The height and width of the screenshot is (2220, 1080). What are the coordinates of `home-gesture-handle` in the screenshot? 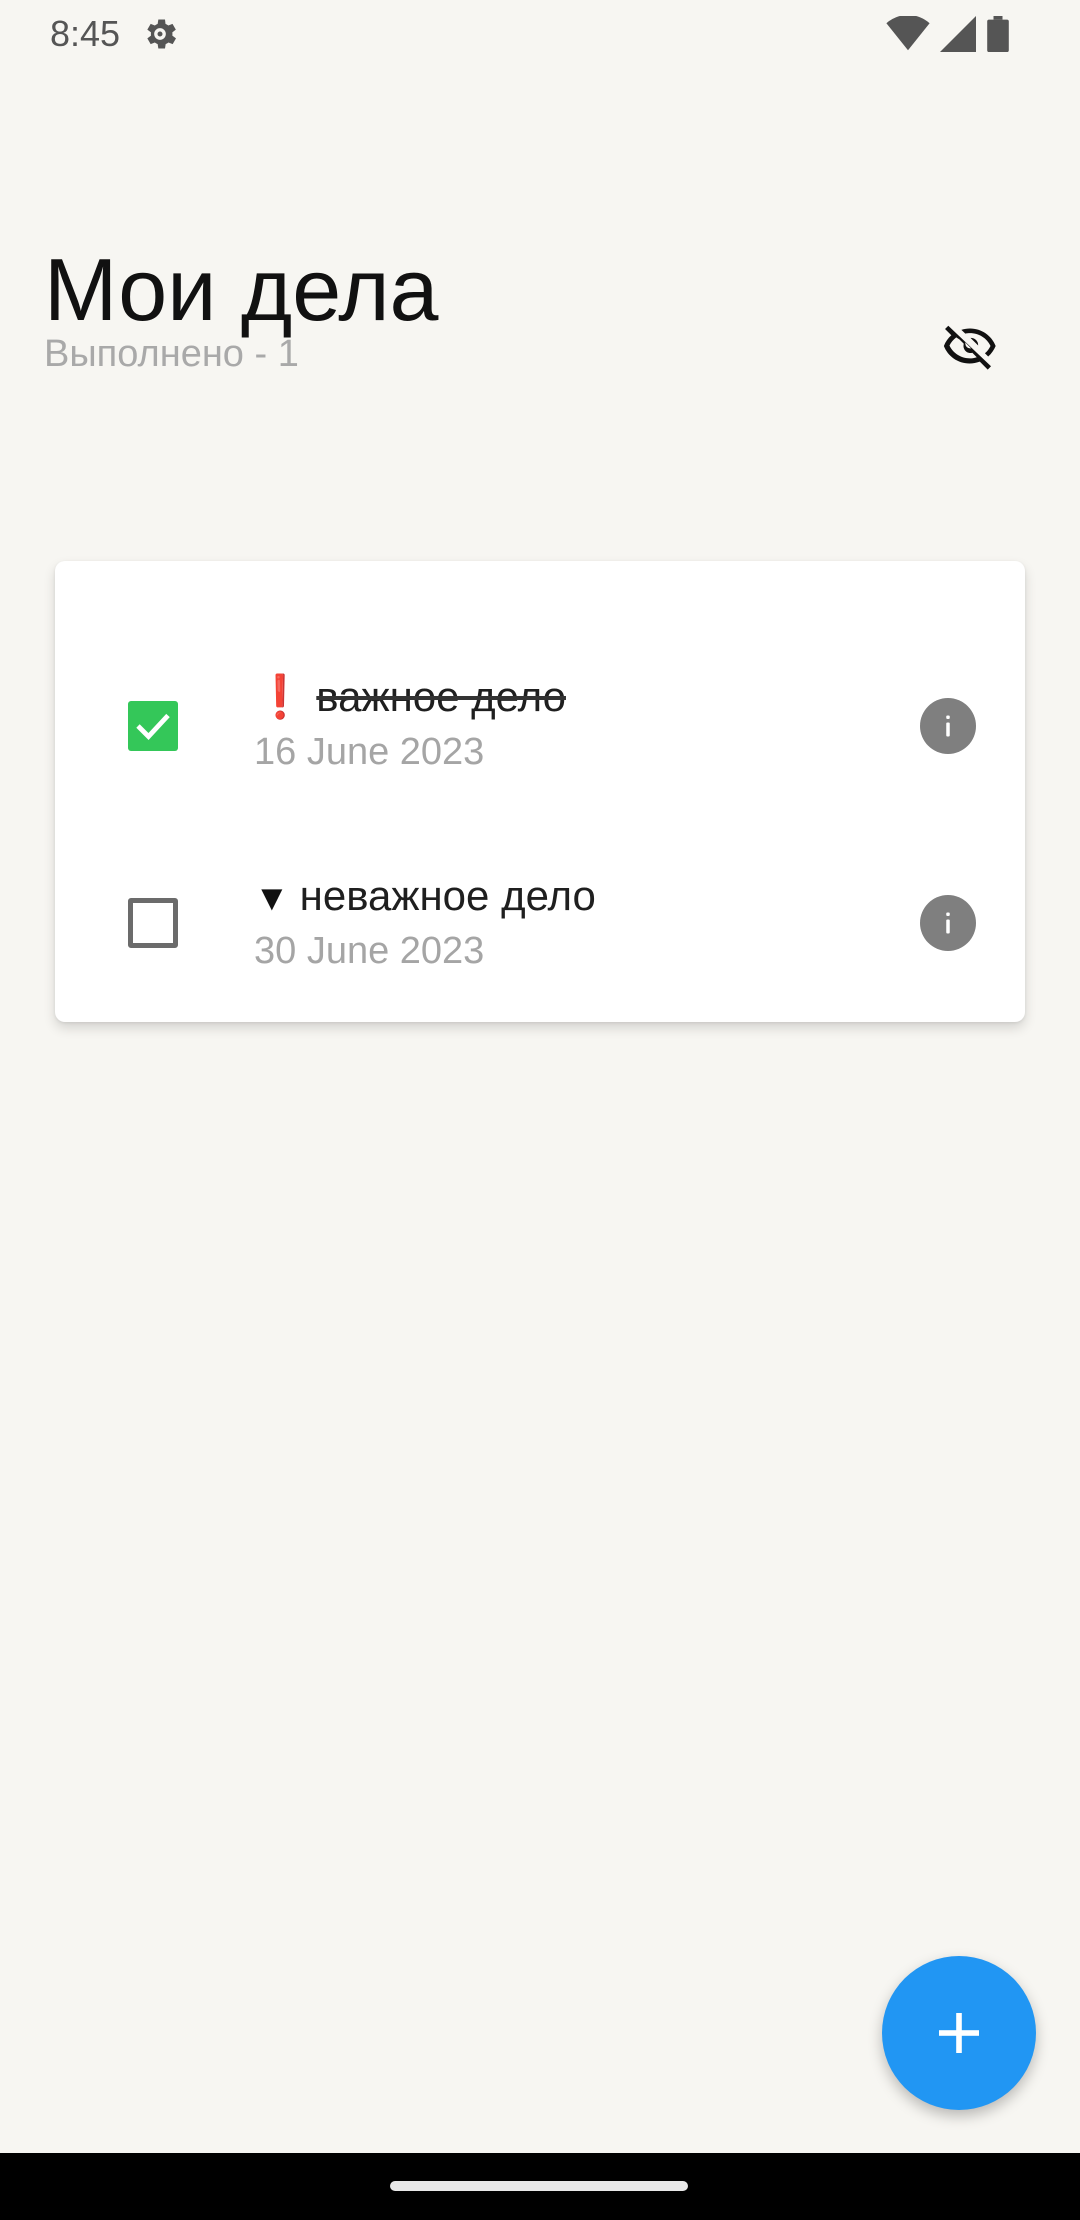 It's located at (539, 2186).